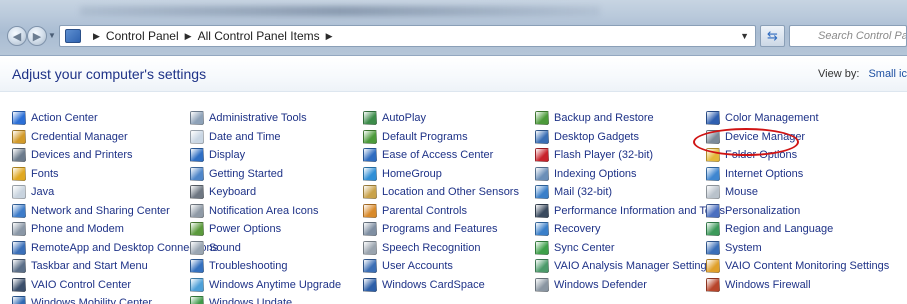 Image resolution: width=907 pixels, height=304 pixels. I want to click on control-panel-item-label: Windows CardSpace, so click(433, 284).